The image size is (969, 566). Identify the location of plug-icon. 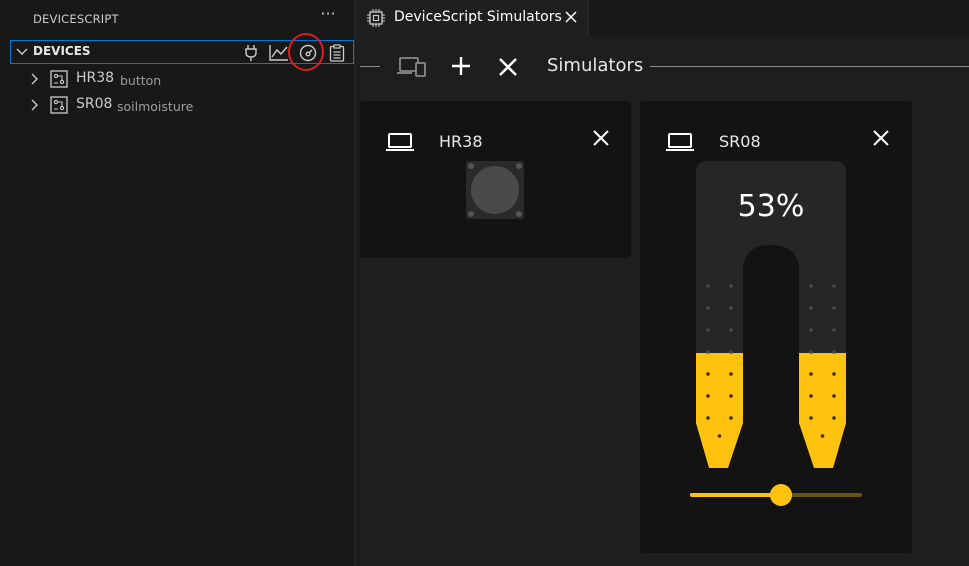
(251, 53).